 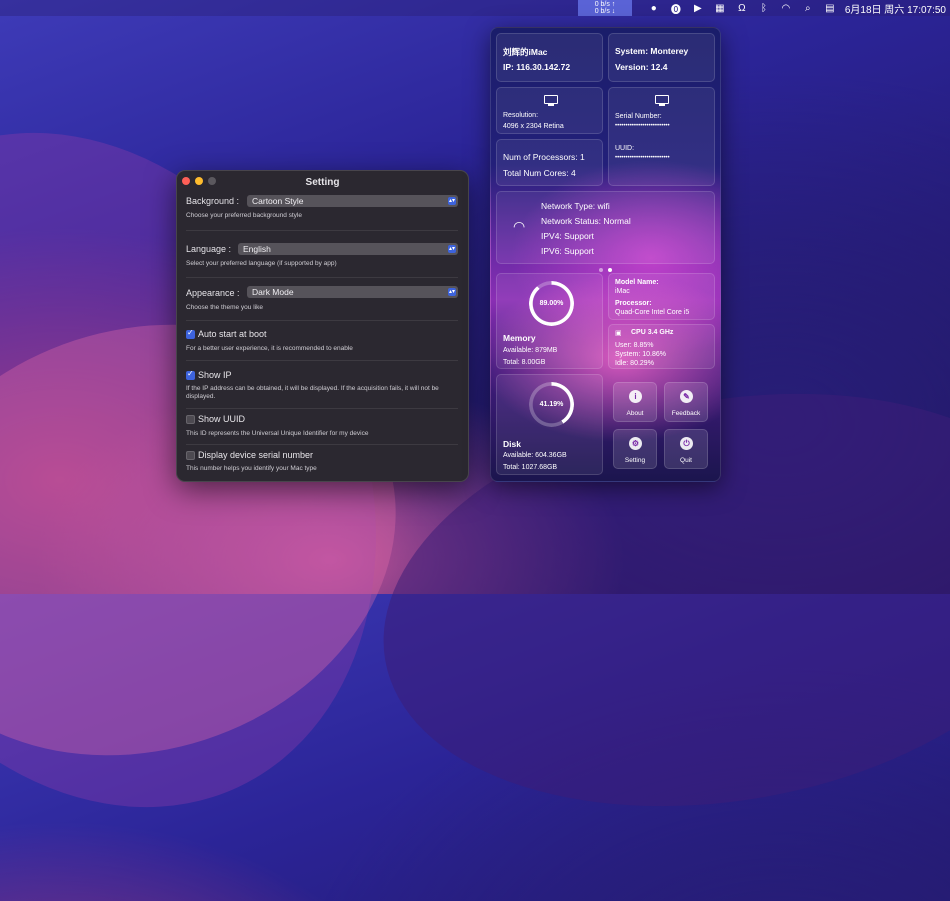 What do you see at coordinates (686, 396) in the screenshot?
I see `feedback-icon: ✎` at bounding box center [686, 396].